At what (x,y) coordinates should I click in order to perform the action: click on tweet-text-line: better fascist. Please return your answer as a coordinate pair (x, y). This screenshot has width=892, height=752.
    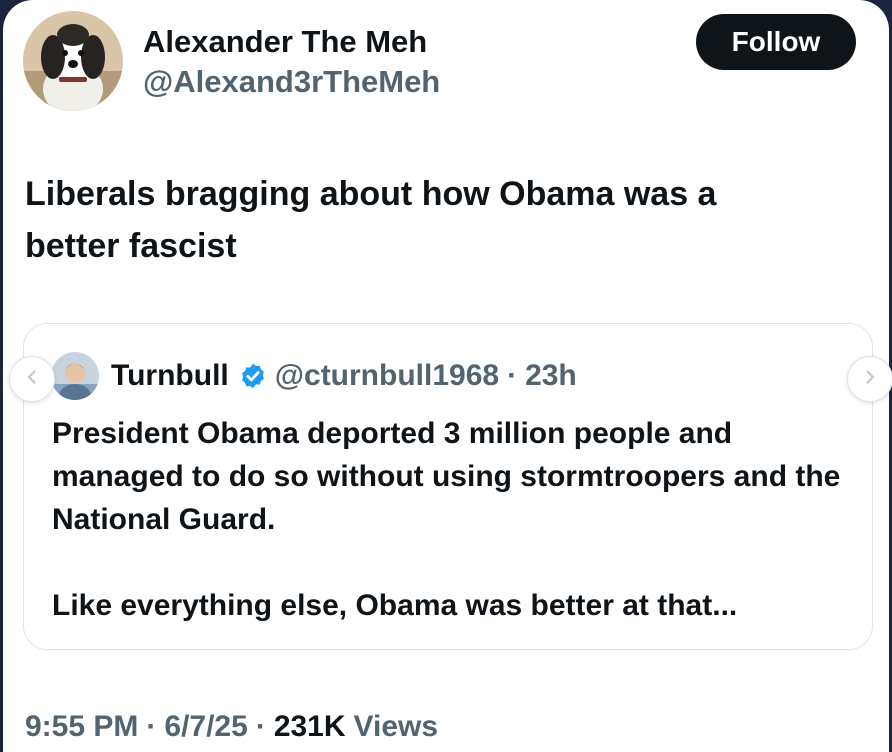
    Looking at the image, I should click on (131, 246).